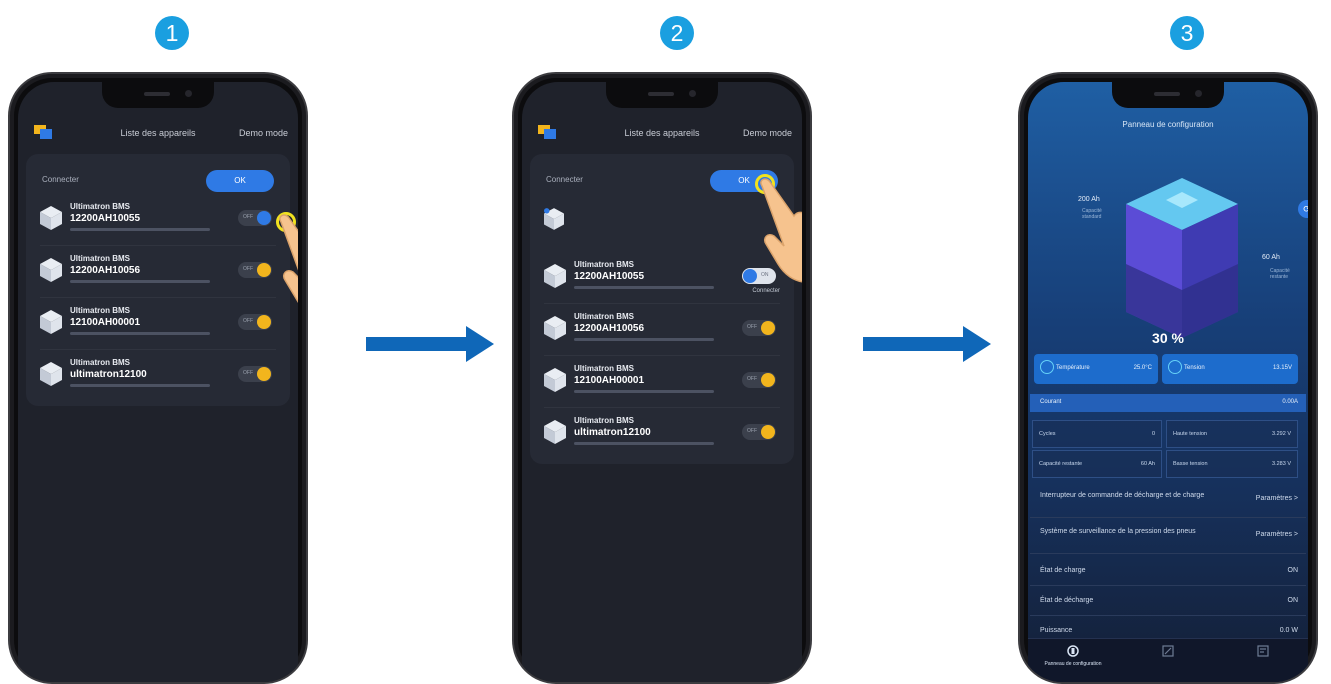 The image size is (1331, 684). I want to click on edit-tab-icon, so click(1168, 651).